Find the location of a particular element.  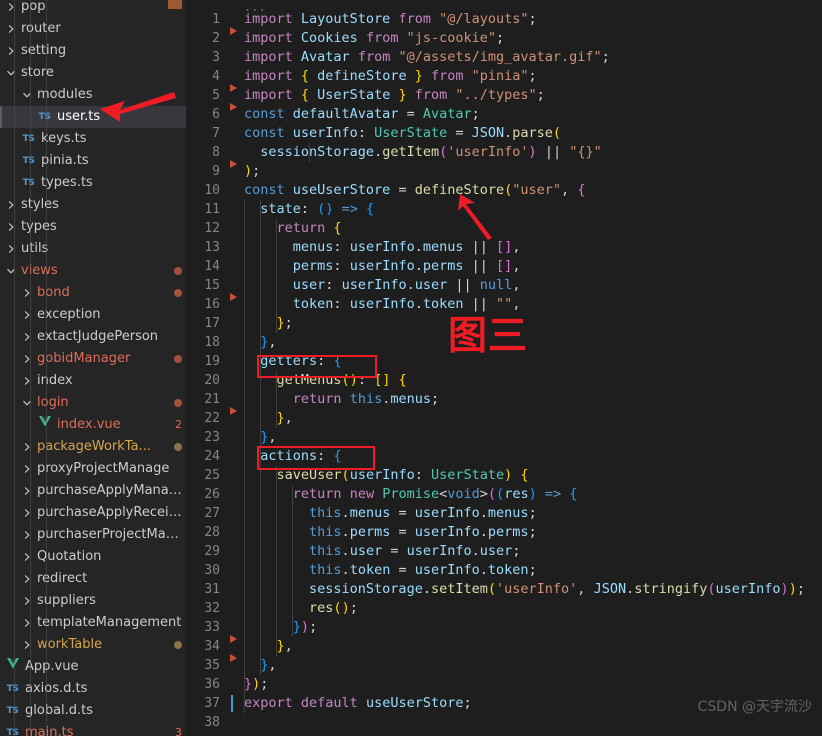

tree-item-index: index is located at coordinates (93, 381).